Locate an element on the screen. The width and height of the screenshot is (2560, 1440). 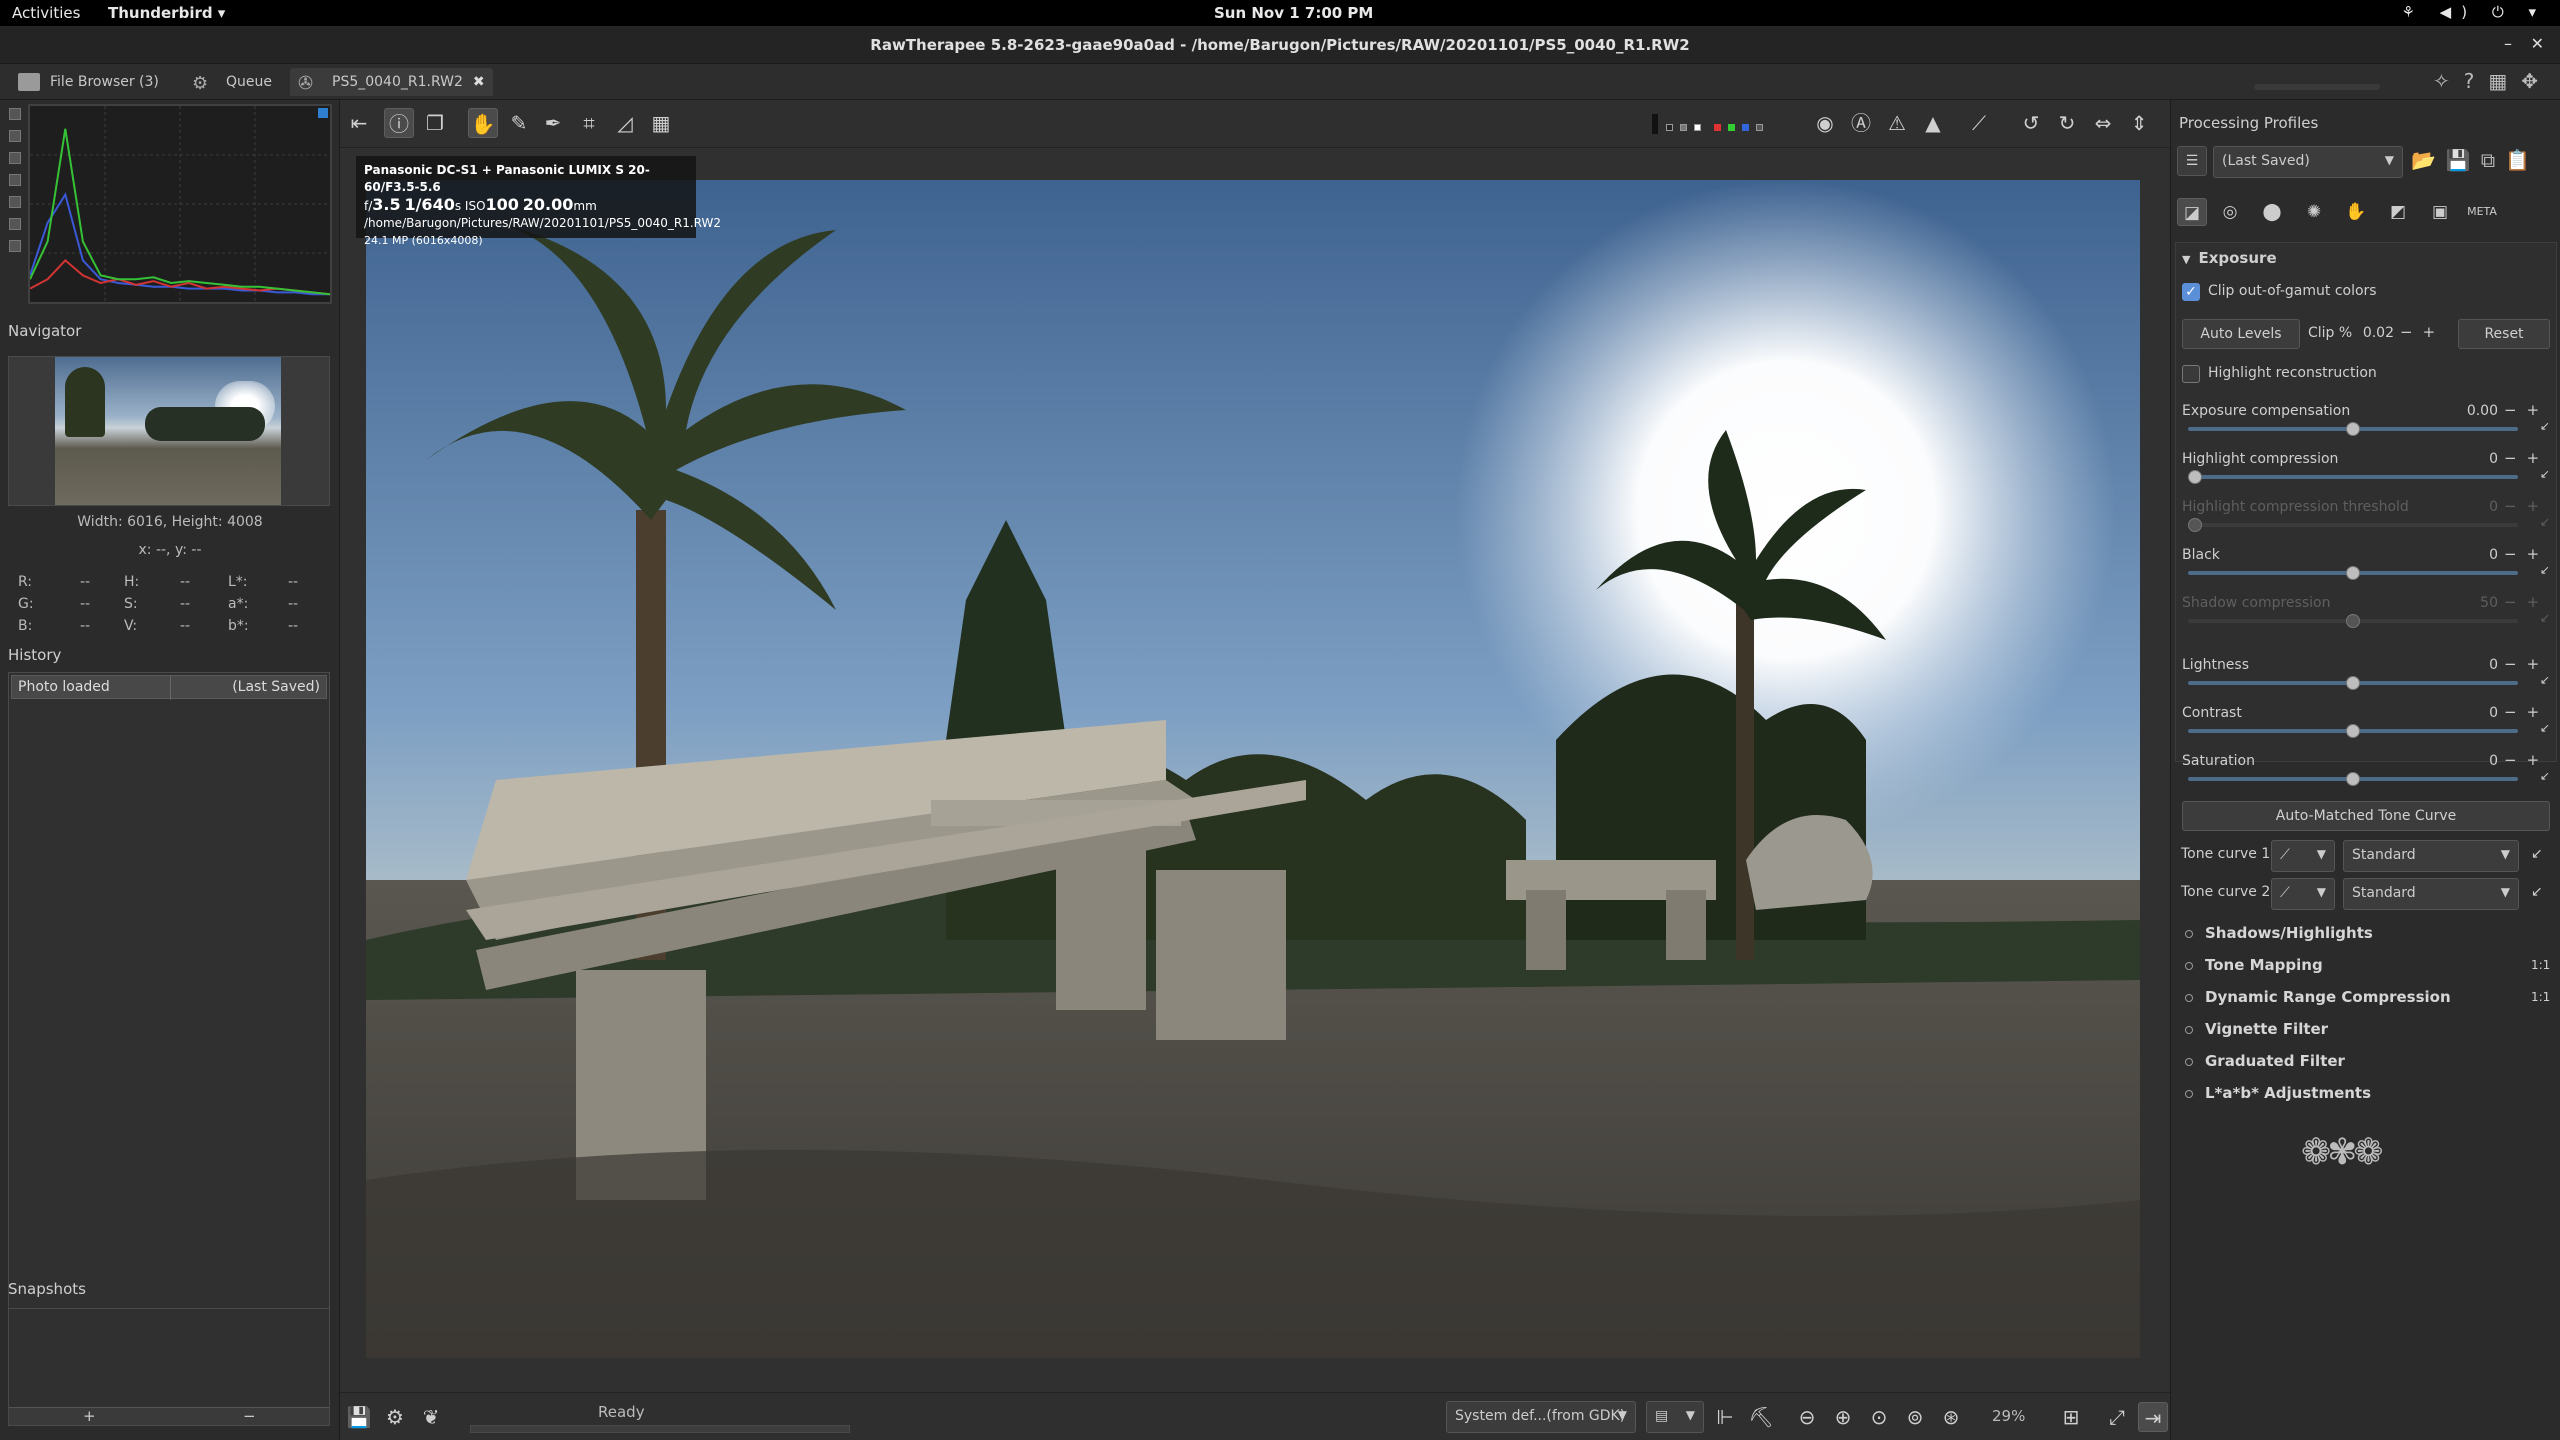
rotate-left-icon: ↺ is located at coordinates (2031, 123).